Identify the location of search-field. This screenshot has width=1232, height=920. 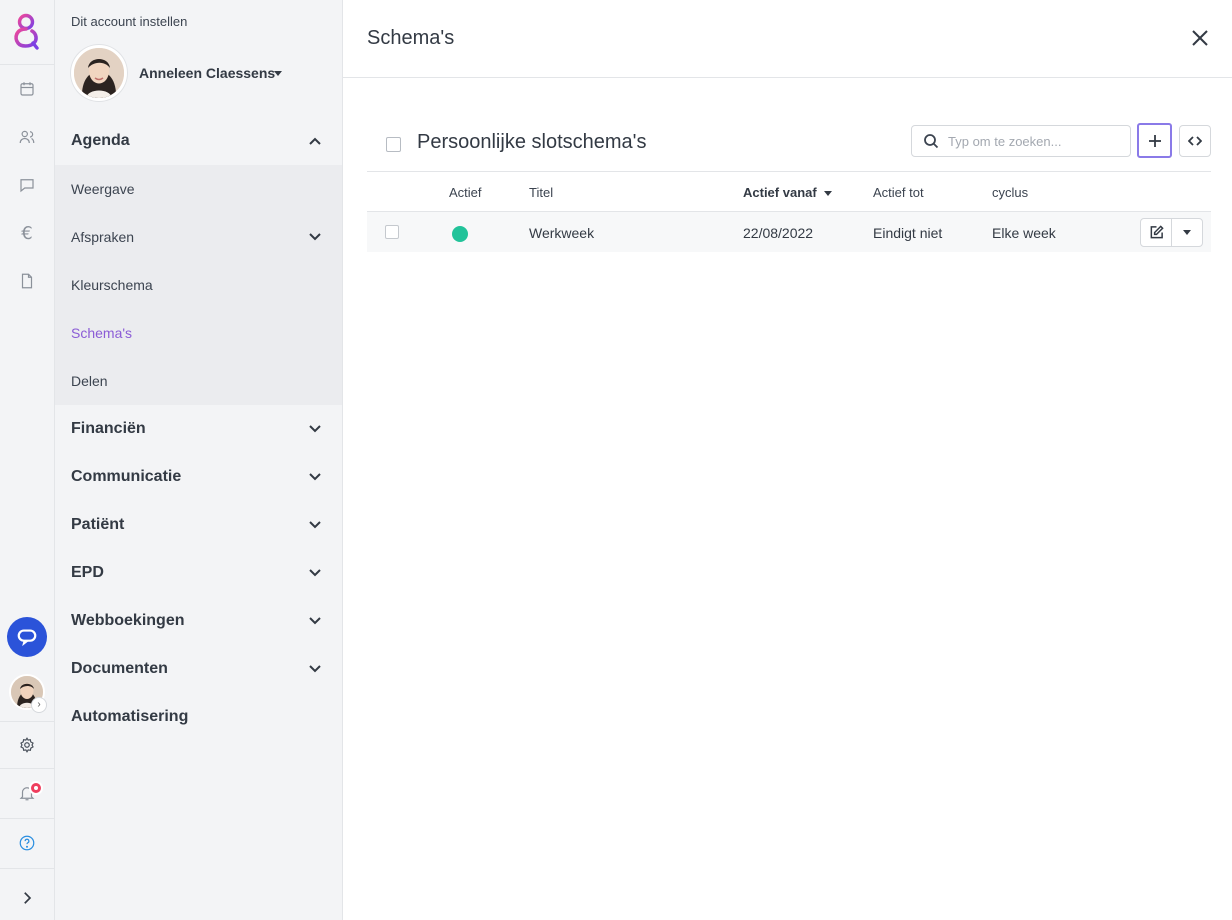
(1021, 141).